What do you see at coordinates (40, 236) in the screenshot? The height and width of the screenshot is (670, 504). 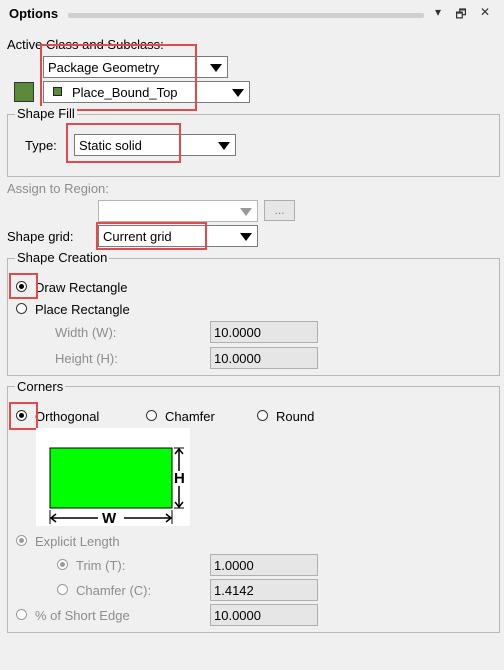 I see `shape-grid-label: Shape grid:` at bounding box center [40, 236].